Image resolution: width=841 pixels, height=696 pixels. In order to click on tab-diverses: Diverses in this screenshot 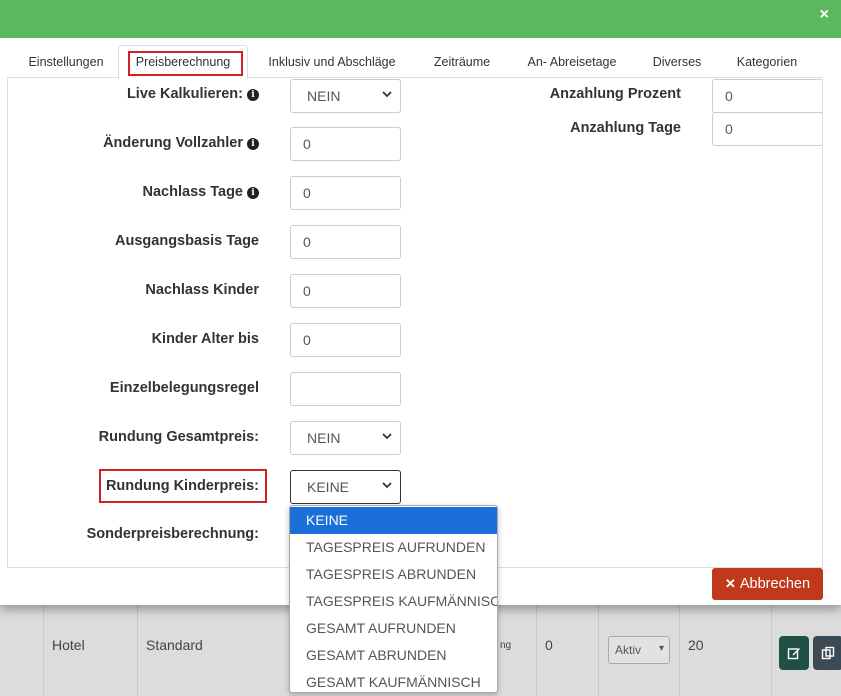, I will do `click(677, 61)`.